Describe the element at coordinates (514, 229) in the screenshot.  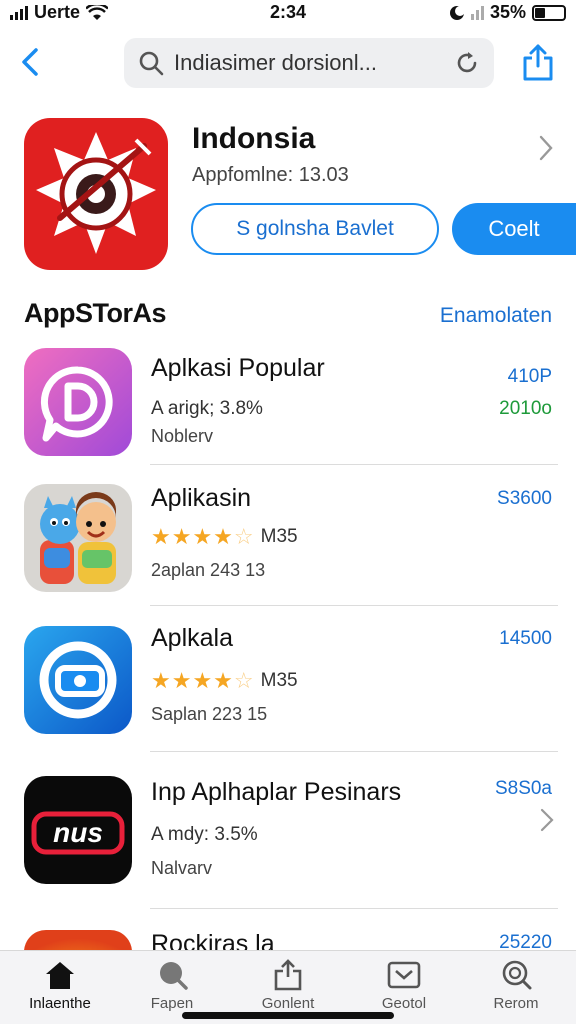
I see `get-button: Coelt` at that location.